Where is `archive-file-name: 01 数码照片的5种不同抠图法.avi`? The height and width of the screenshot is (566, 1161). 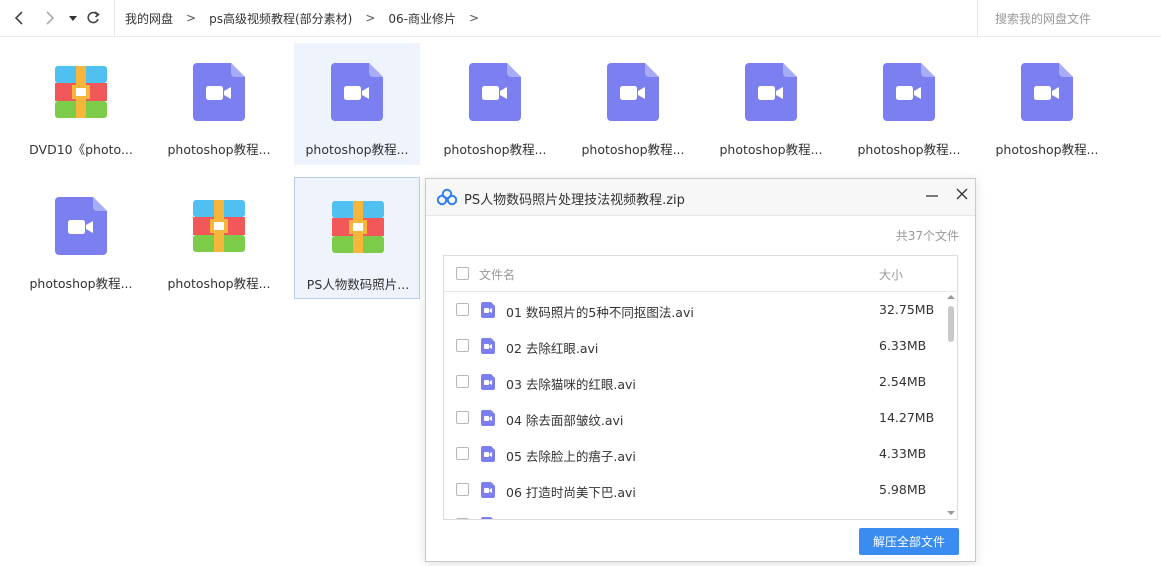 archive-file-name: 01 数码照片的5种不同抠图法.avi is located at coordinates (600, 312).